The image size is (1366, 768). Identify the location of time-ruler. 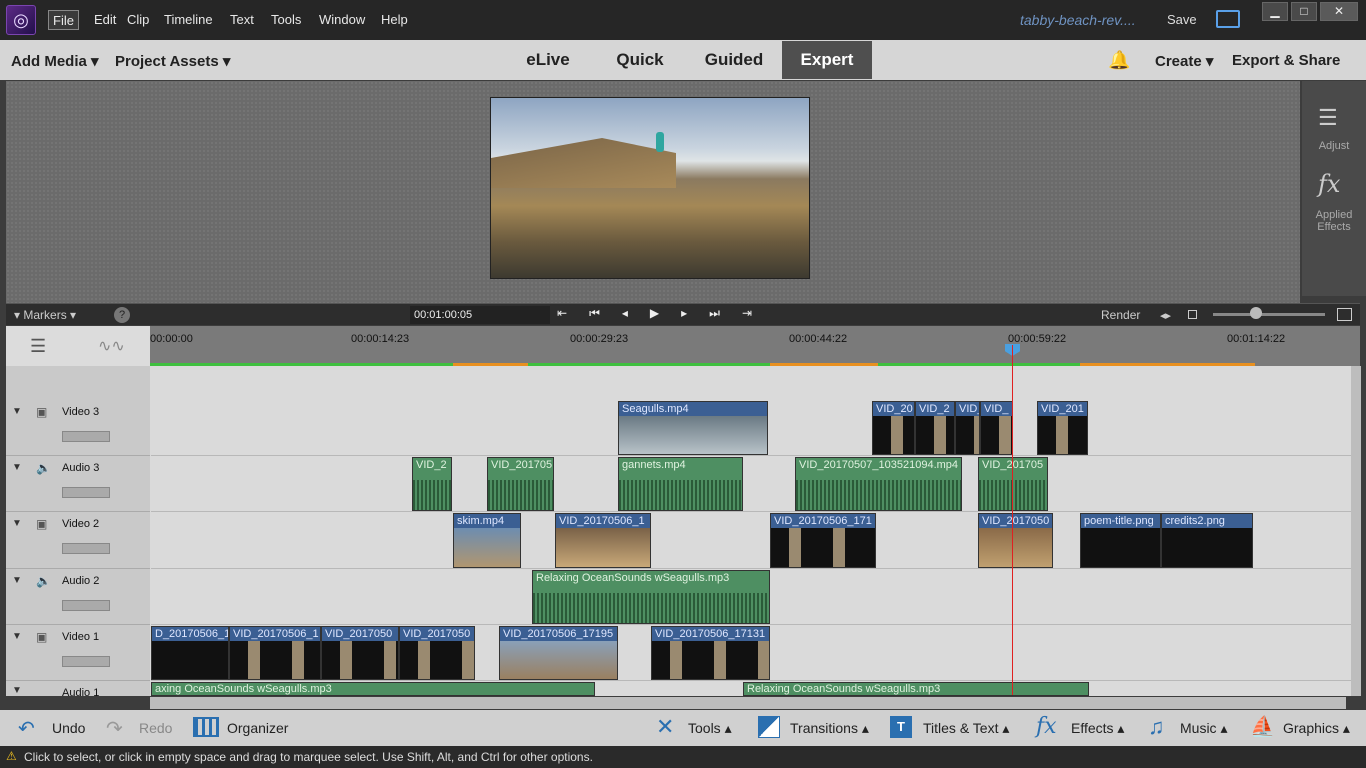
(683, 346).